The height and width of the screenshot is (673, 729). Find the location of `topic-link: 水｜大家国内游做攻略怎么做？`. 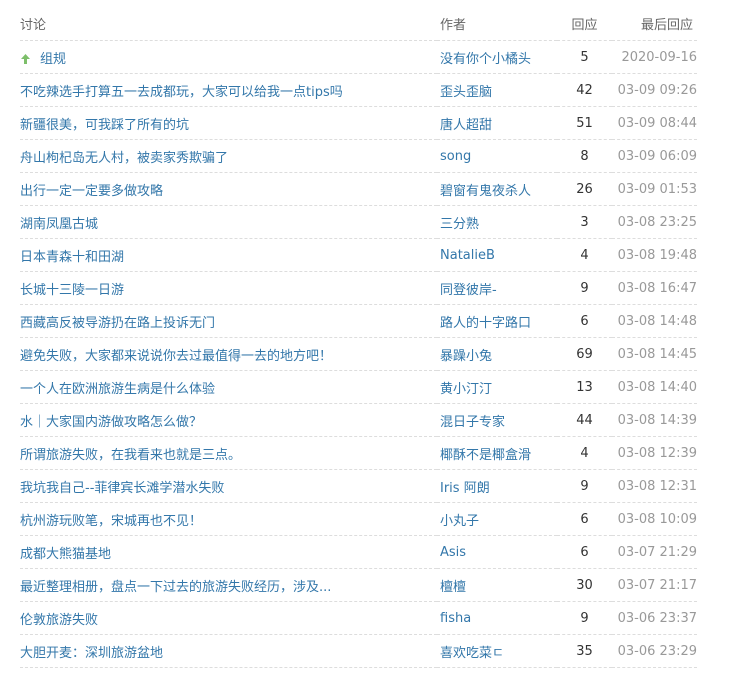

topic-link: 水｜大家国内游做攻略怎么做？ is located at coordinates (111, 422).